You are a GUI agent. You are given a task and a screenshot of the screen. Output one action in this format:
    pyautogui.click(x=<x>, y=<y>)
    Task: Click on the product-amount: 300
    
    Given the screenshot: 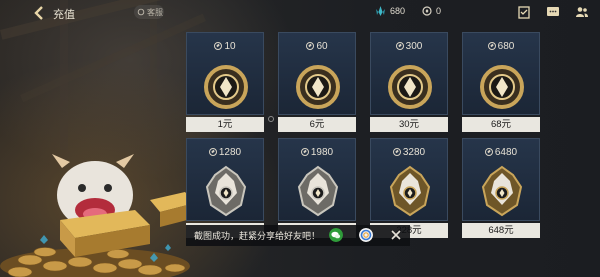 What is the action you would take?
    pyautogui.click(x=409, y=46)
    